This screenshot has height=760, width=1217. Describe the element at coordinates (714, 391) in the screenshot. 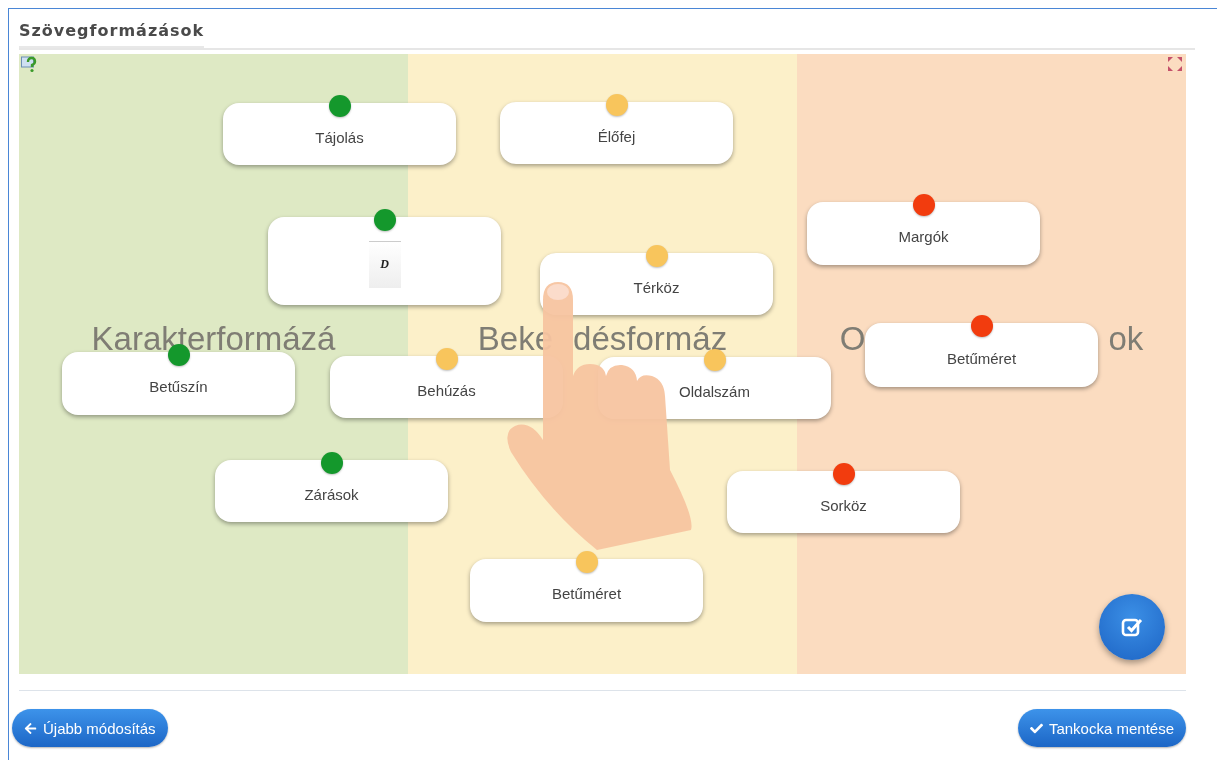

I see `card-label: Oldalszám` at that location.